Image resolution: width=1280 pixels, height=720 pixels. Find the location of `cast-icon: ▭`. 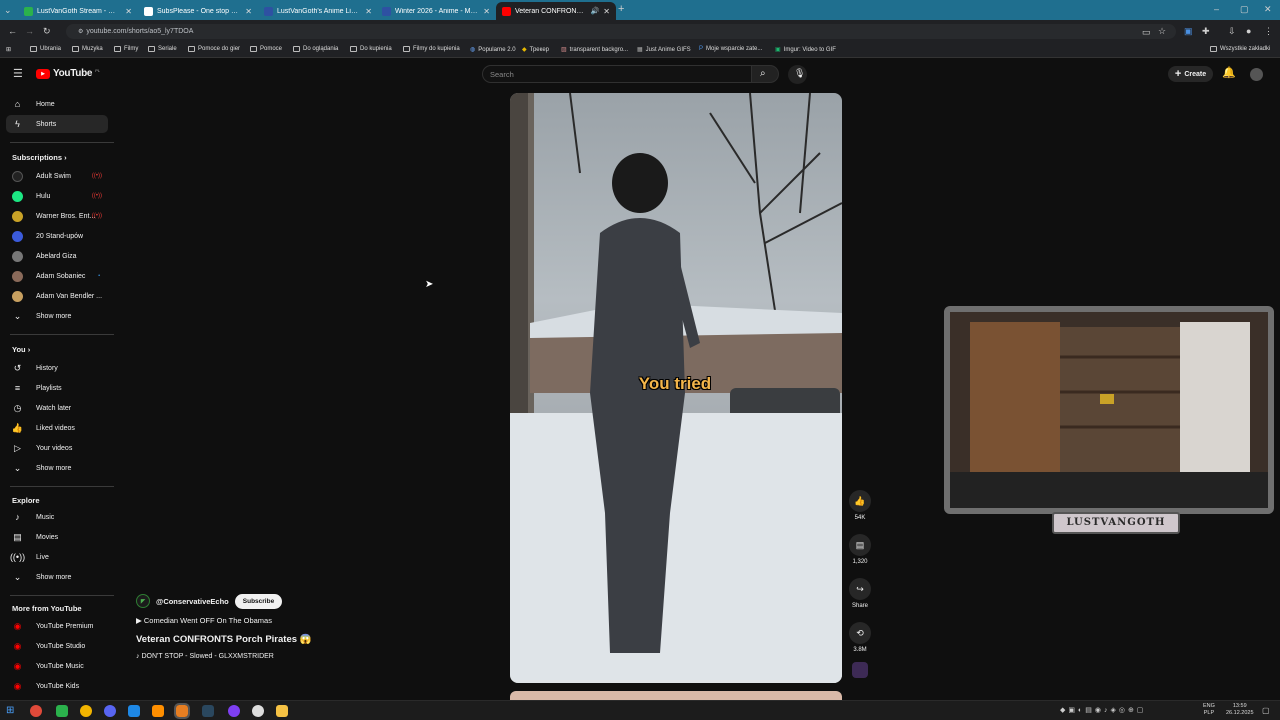

cast-icon: ▭ is located at coordinates (1146, 32).